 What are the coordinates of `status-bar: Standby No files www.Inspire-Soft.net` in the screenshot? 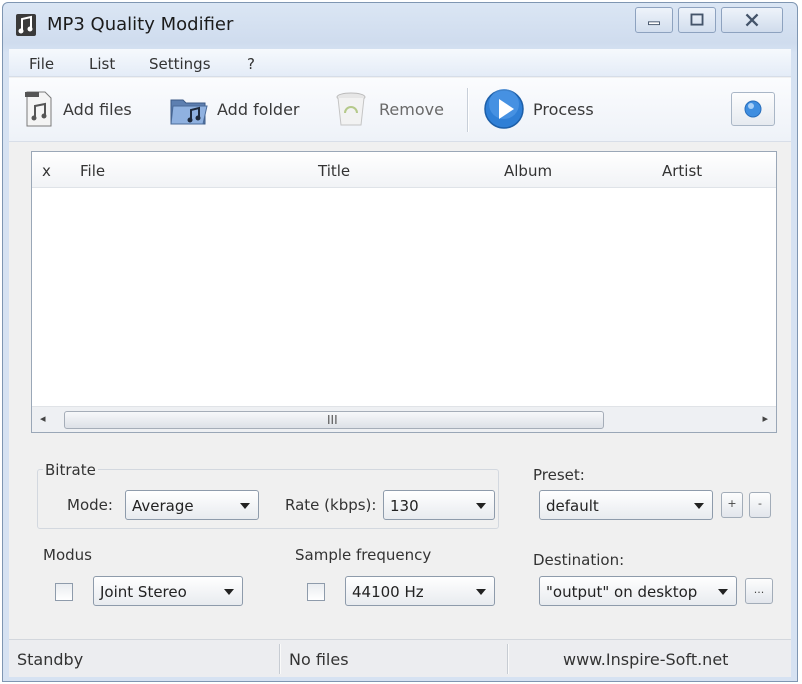 It's located at (400, 658).